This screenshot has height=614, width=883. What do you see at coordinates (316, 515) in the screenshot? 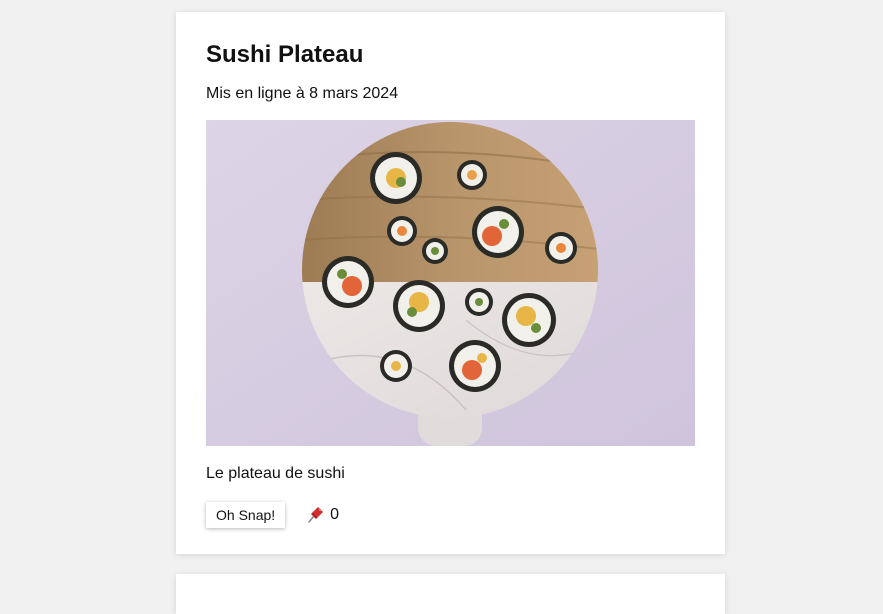
I see `pushpin-icon` at bounding box center [316, 515].